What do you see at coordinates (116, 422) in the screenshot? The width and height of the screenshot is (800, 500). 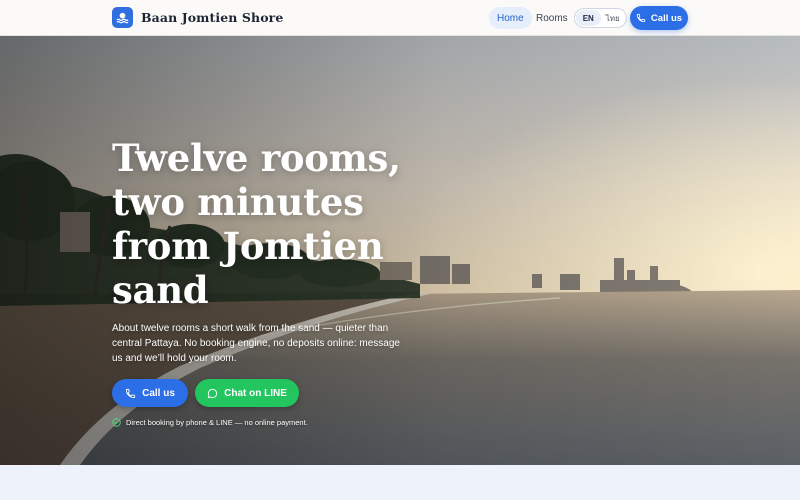 I see `check-circle-icon` at bounding box center [116, 422].